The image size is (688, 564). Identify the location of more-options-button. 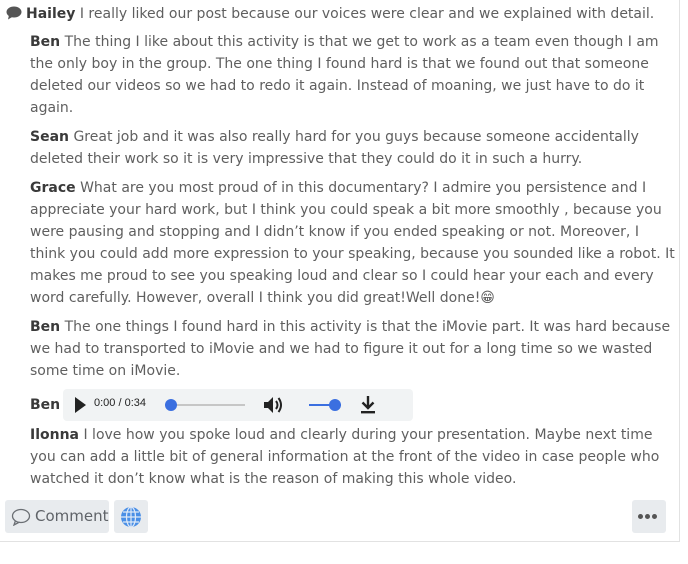
(649, 516).